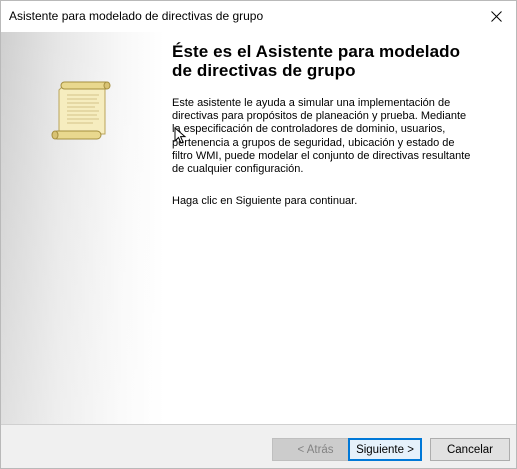 This screenshot has height=469, width=517. Describe the element at coordinates (258, 446) in the screenshot. I see `button-bar: < Atrás Siguiente > Cancelar` at that location.